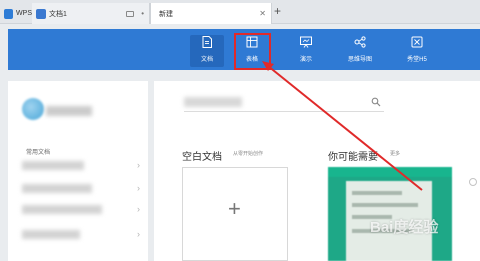 The image size is (480, 261). I want to click on suggestions-title: 你可能需要, so click(353, 157).